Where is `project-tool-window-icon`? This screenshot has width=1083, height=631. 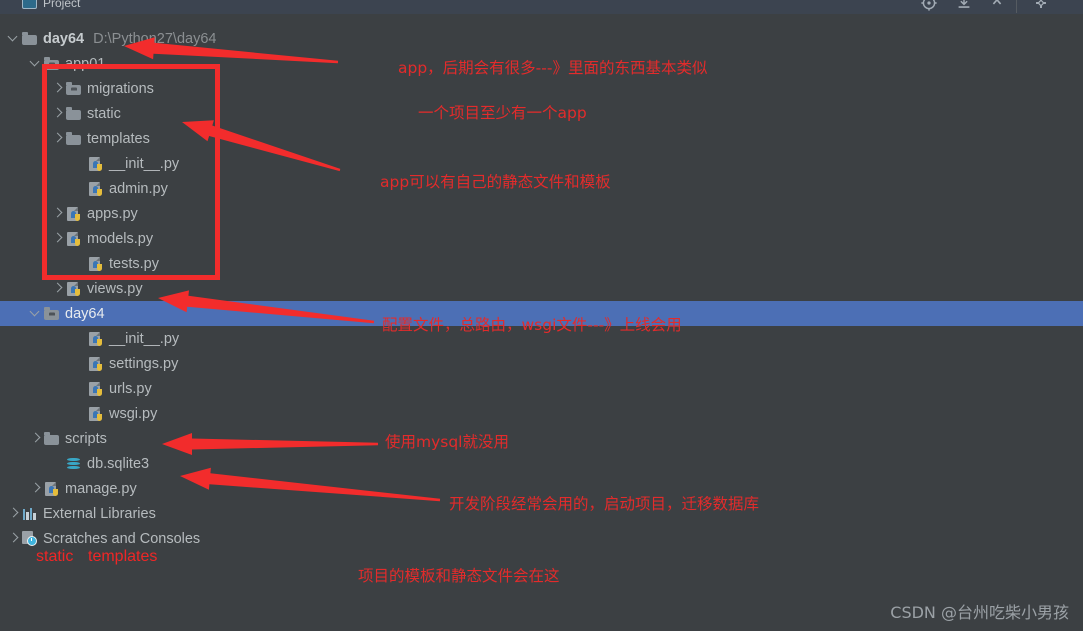 project-tool-window-icon is located at coordinates (29, 4).